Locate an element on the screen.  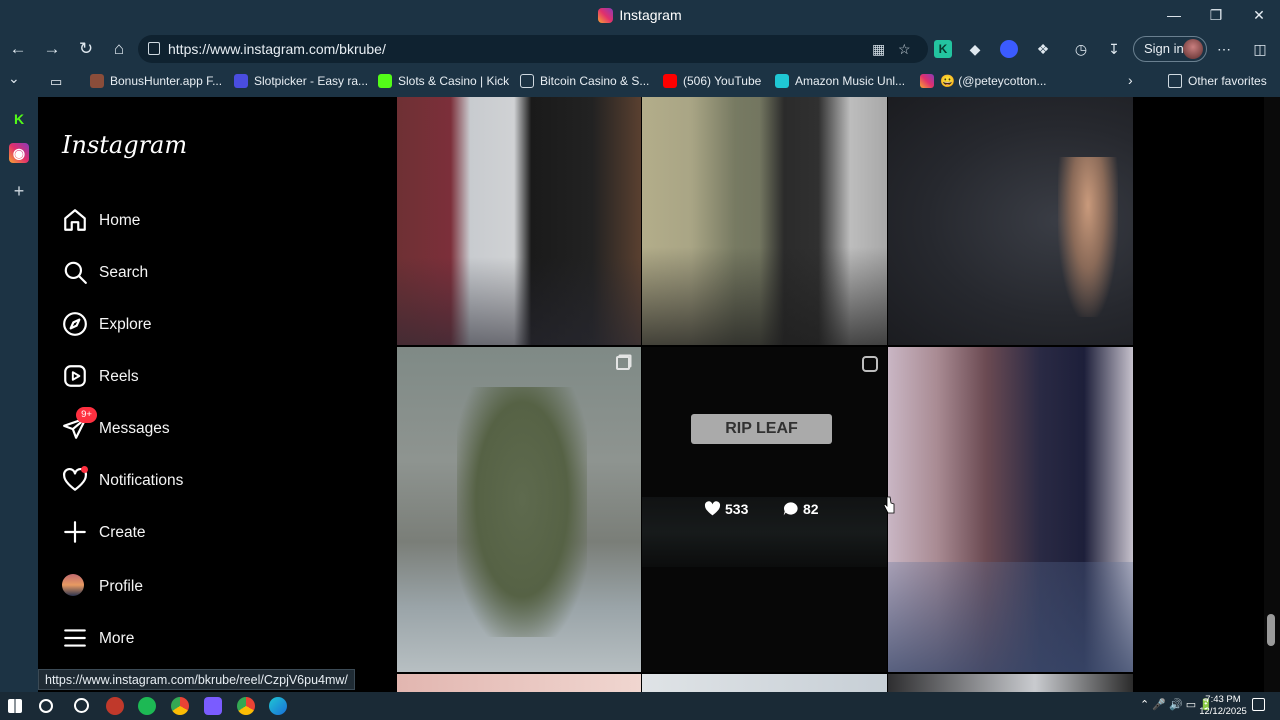
hover-overlay is located at coordinates (764, 509).